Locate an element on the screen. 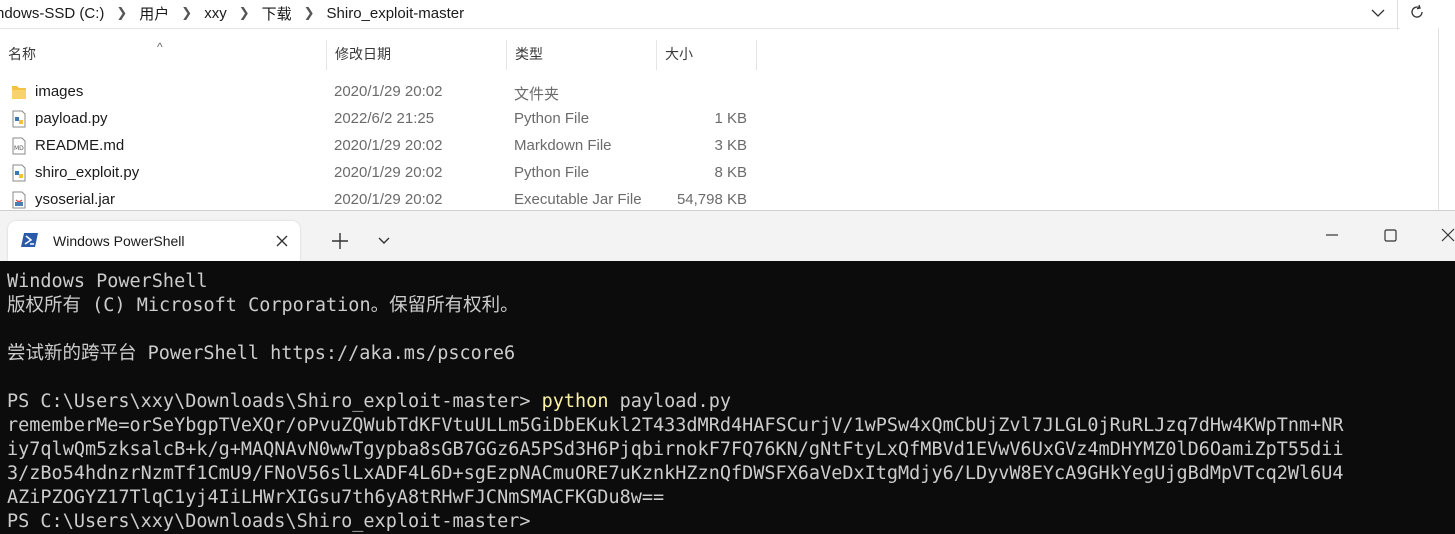  folder-icon is located at coordinates (19, 92).